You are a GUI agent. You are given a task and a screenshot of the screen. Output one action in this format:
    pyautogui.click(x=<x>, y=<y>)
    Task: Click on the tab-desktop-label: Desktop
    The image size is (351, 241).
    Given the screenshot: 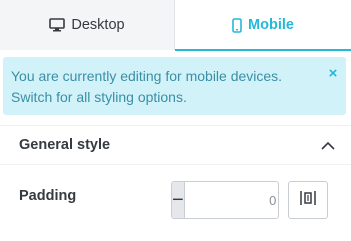 What is the action you would take?
    pyautogui.click(x=98, y=25)
    